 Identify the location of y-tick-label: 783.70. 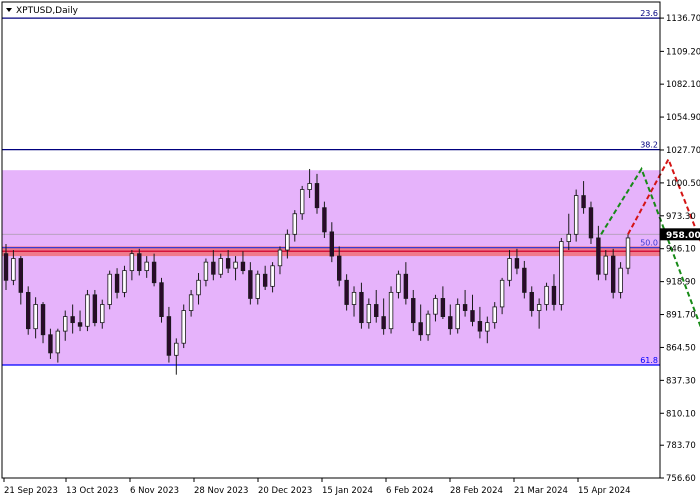
(681, 446).